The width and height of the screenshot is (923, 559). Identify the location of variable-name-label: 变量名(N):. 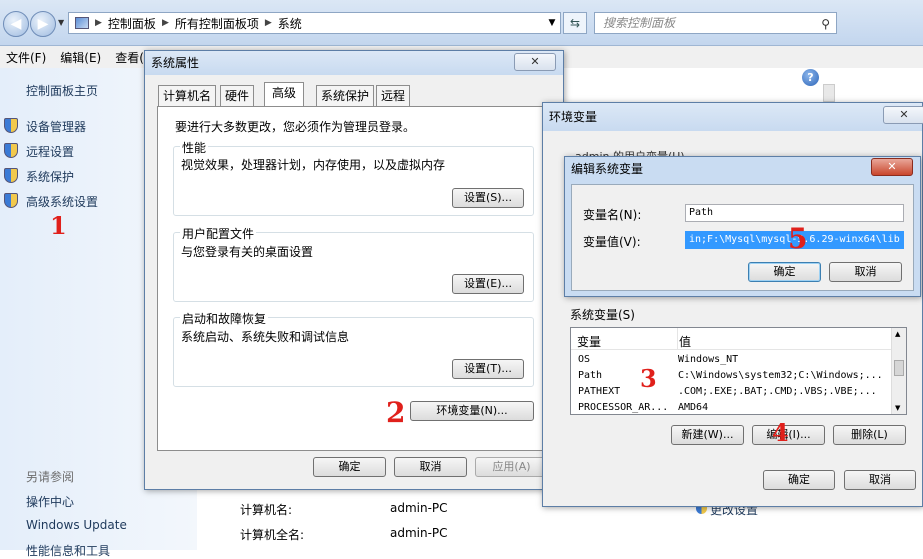
(612, 215).